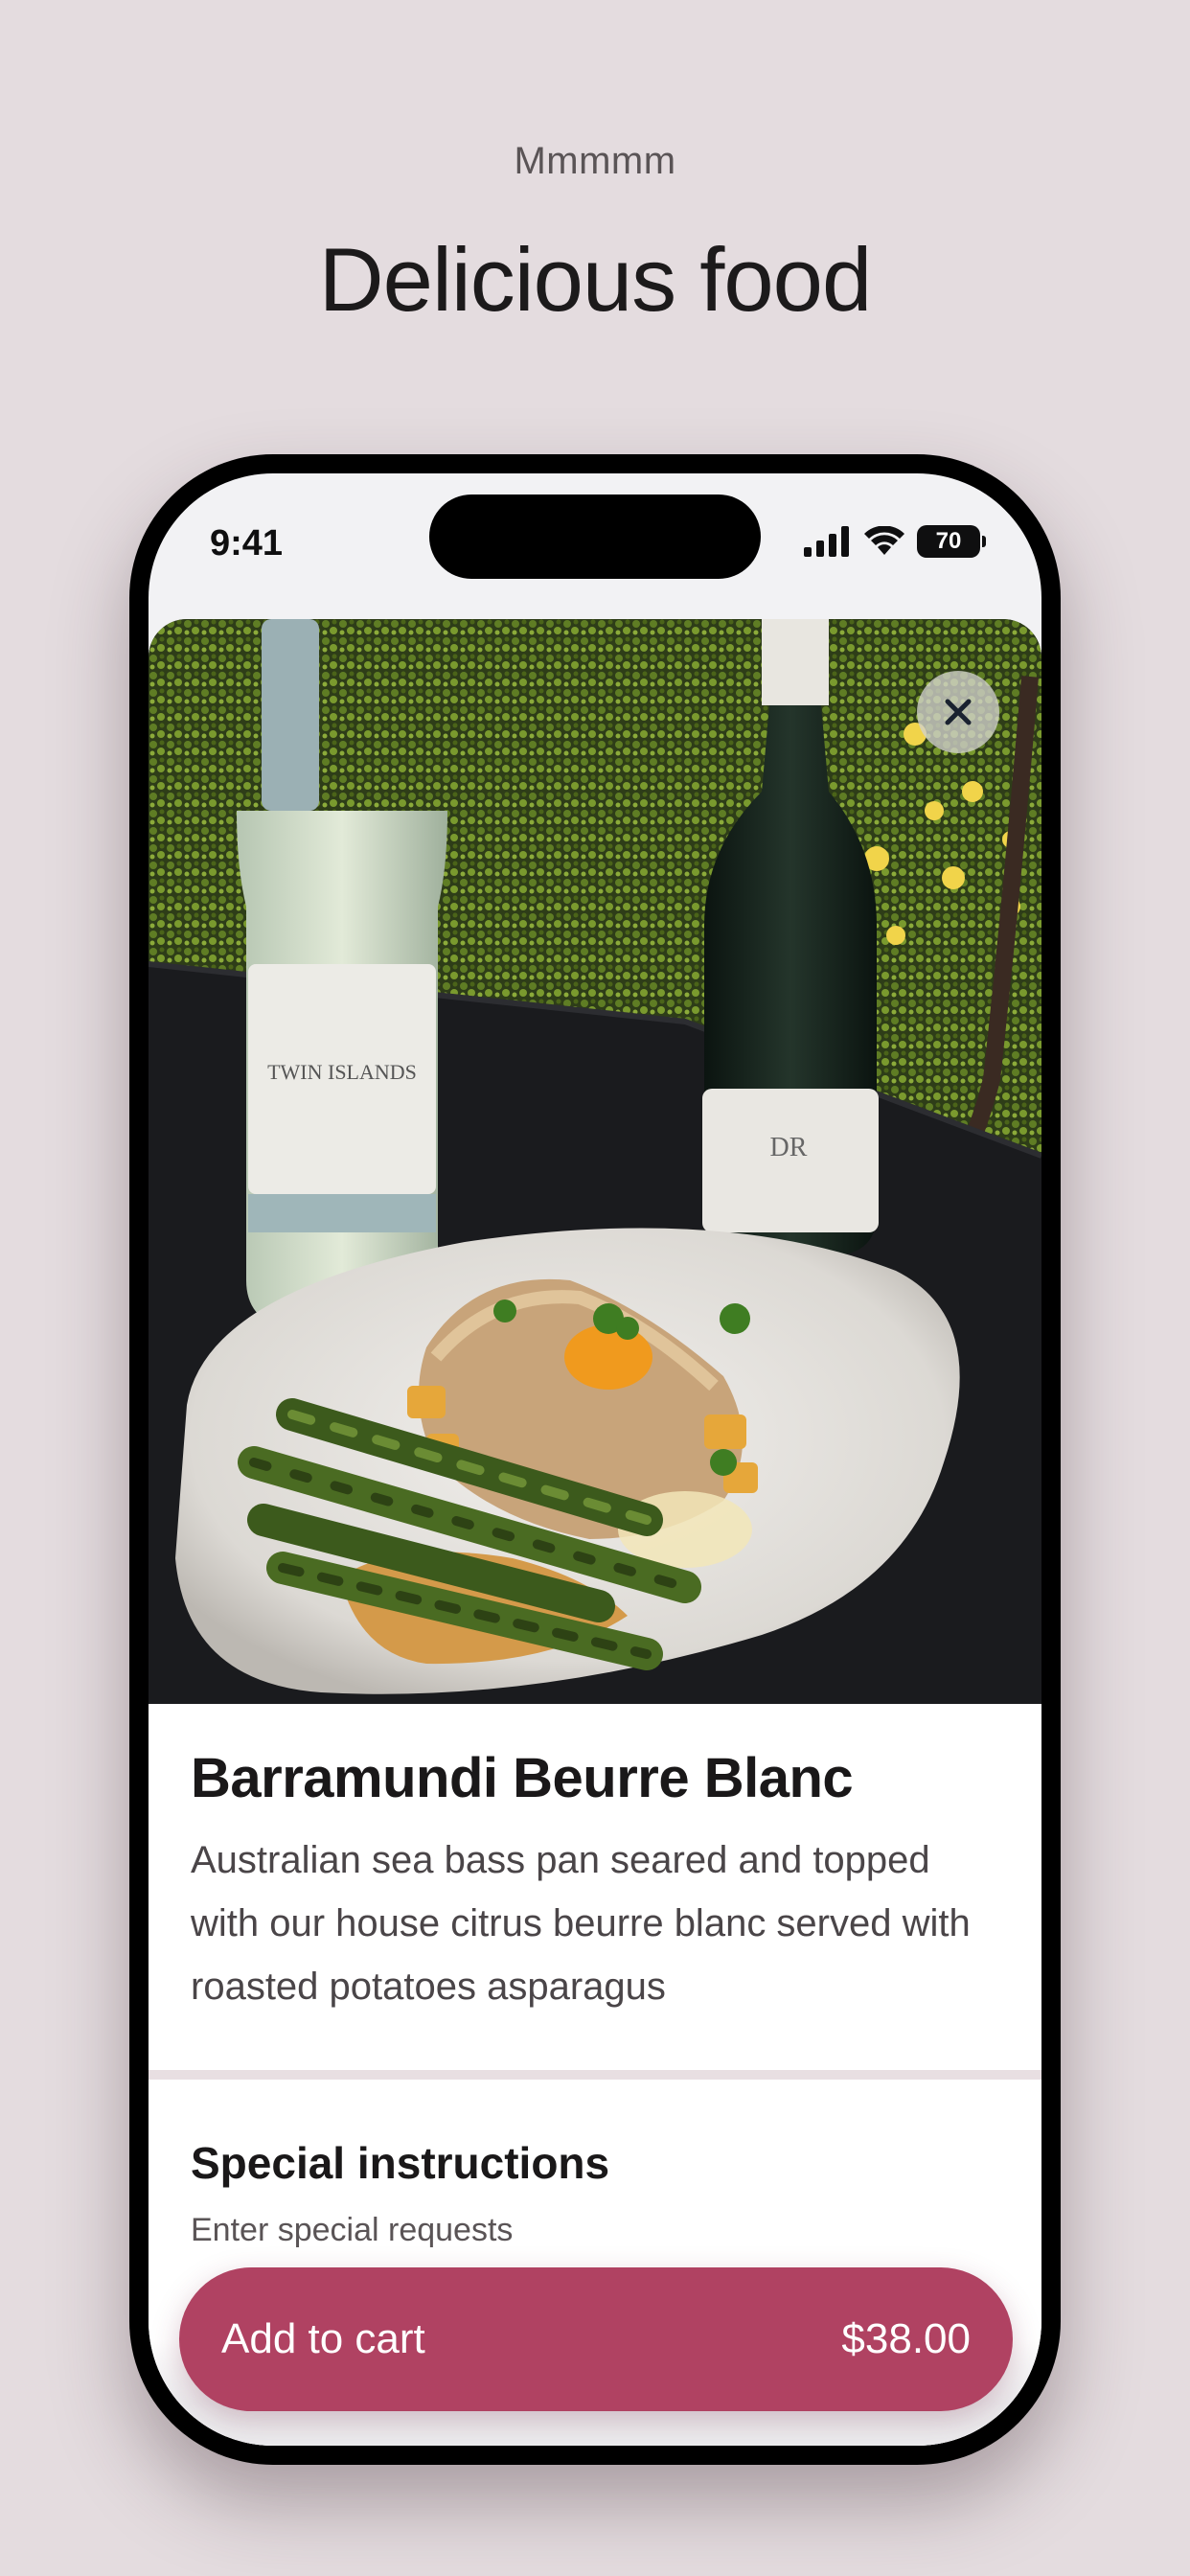 The width and height of the screenshot is (1190, 2576). Describe the element at coordinates (952, 541) in the screenshot. I see `battery-icon: 70` at that location.